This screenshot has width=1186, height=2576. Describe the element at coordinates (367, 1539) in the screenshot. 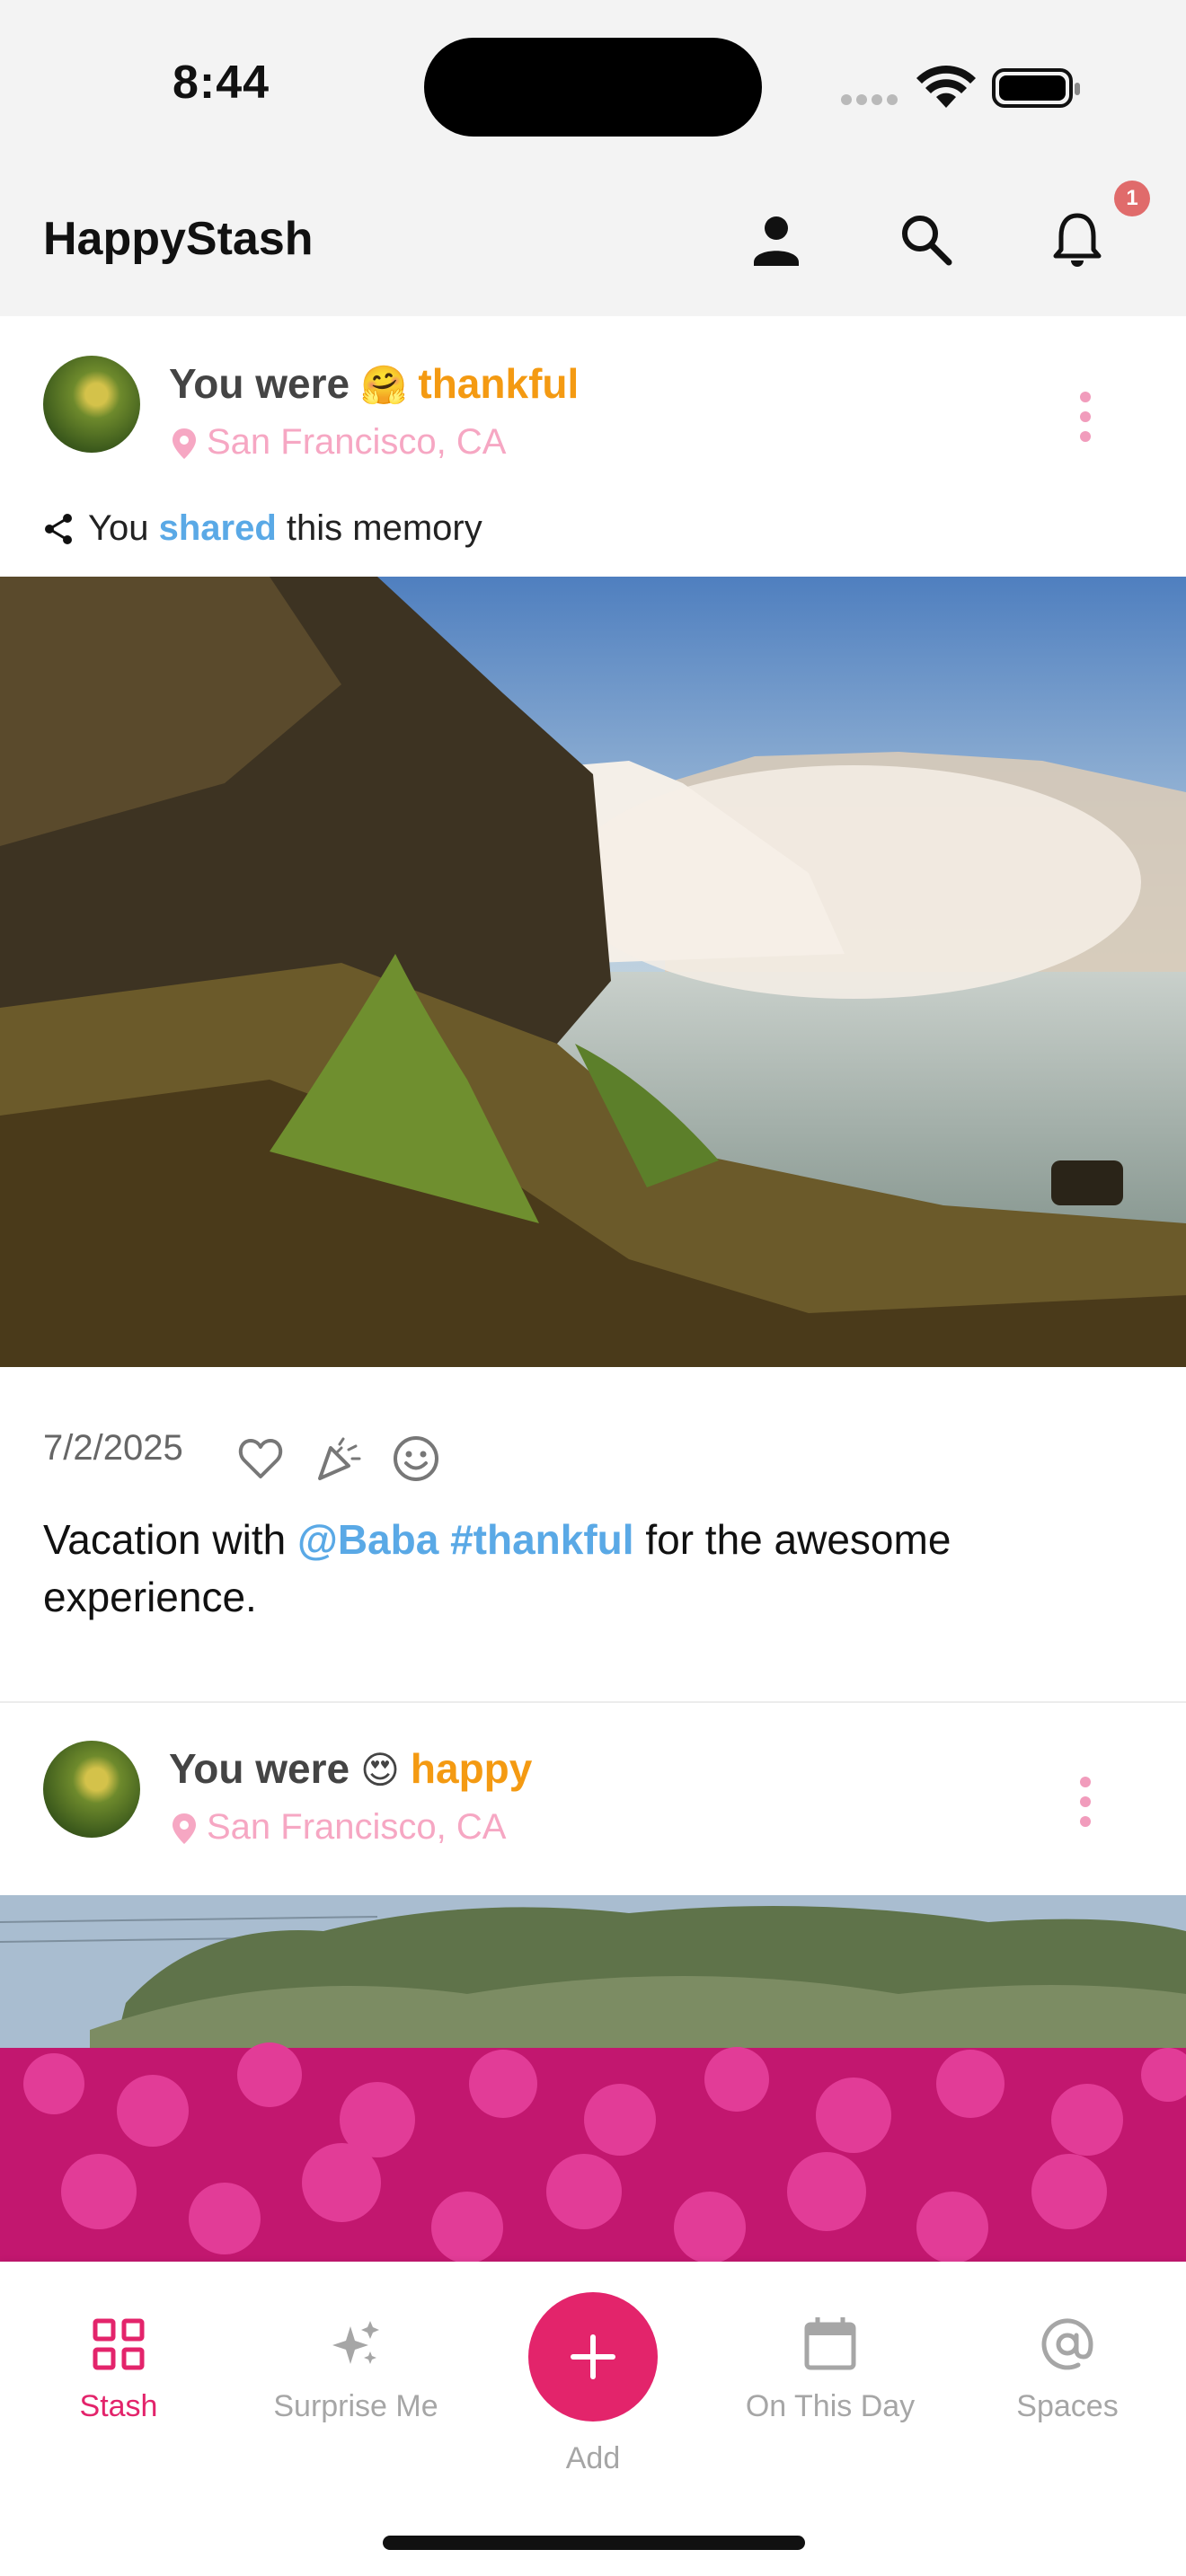

I see `mention-link: @Baba` at that location.